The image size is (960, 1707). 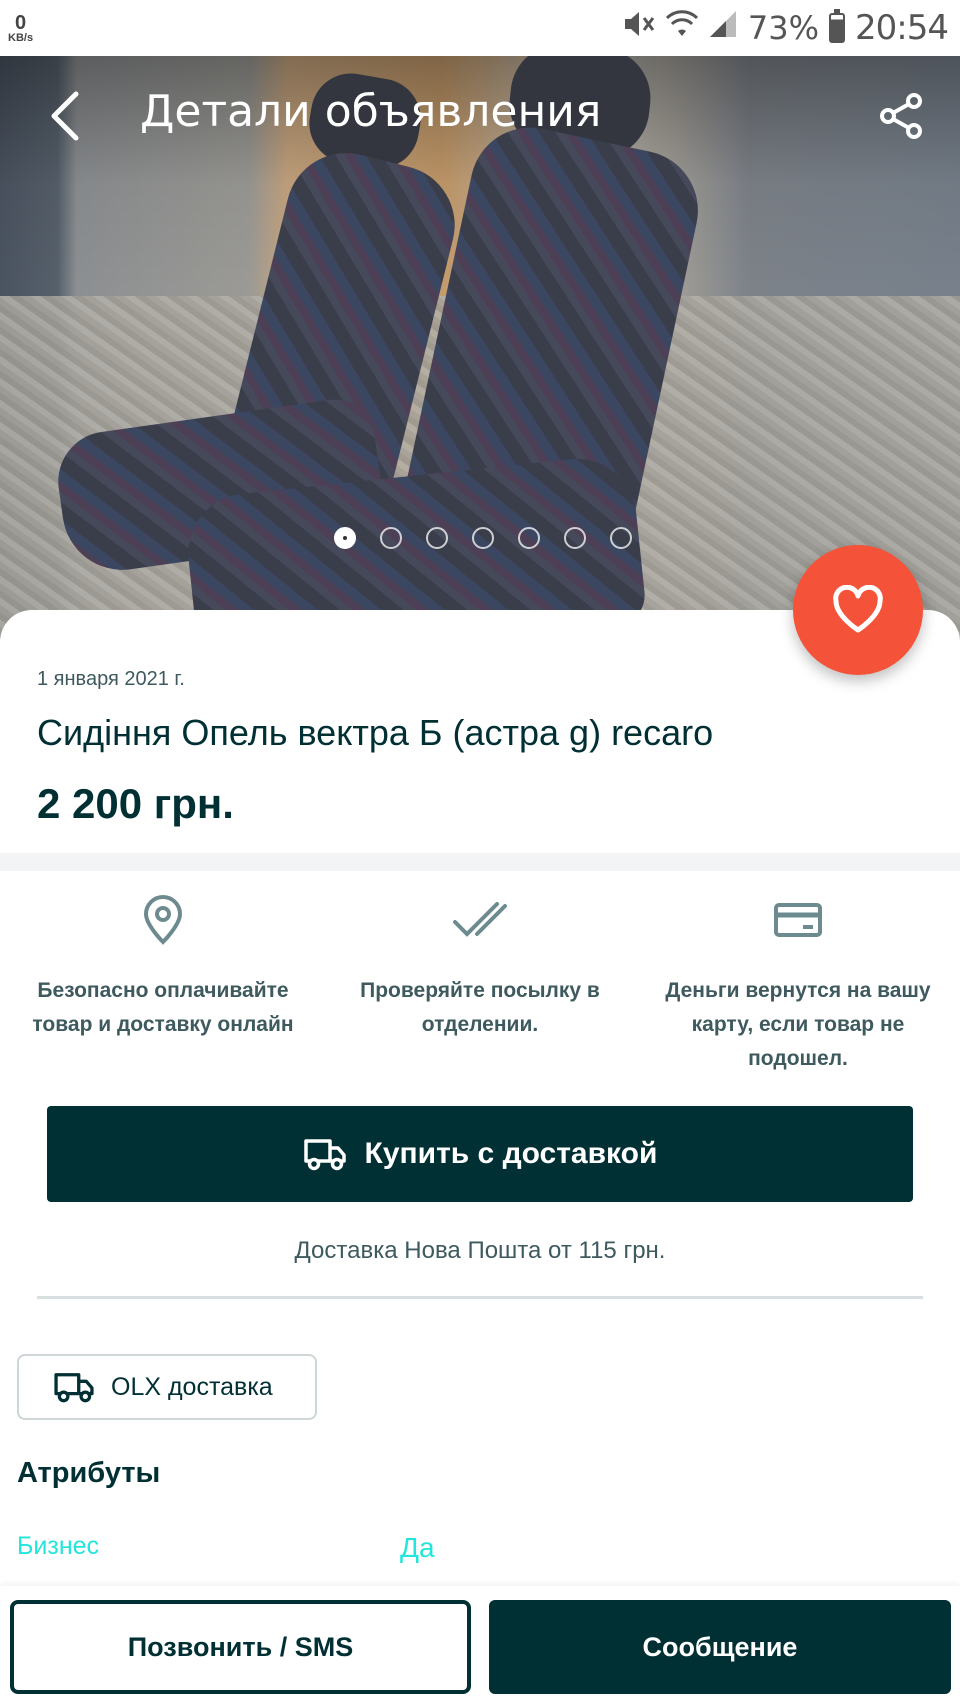 What do you see at coordinates (480, 1250) in the screenshot?
I see `delivery-price-note: Доставка Нова Пошта от 115 грн.` at bounding box center [480, 1250].